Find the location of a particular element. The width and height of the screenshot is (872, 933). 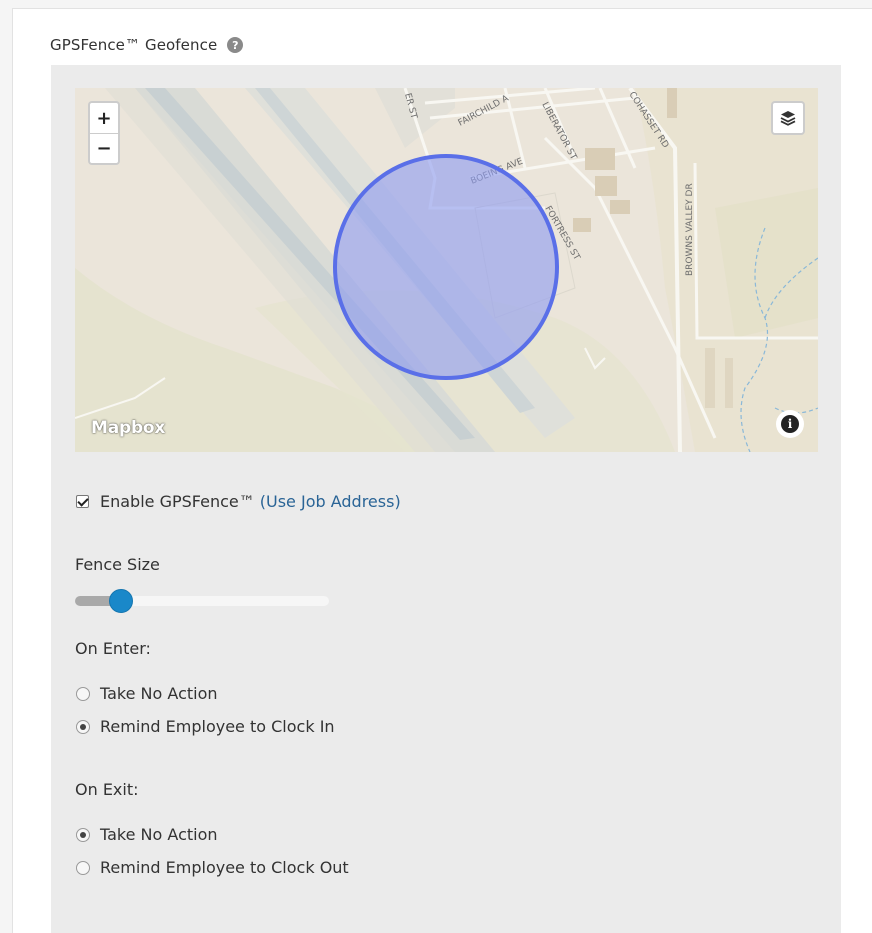

on-enter-take-no-action-radio is located at coordinates (83, 693).